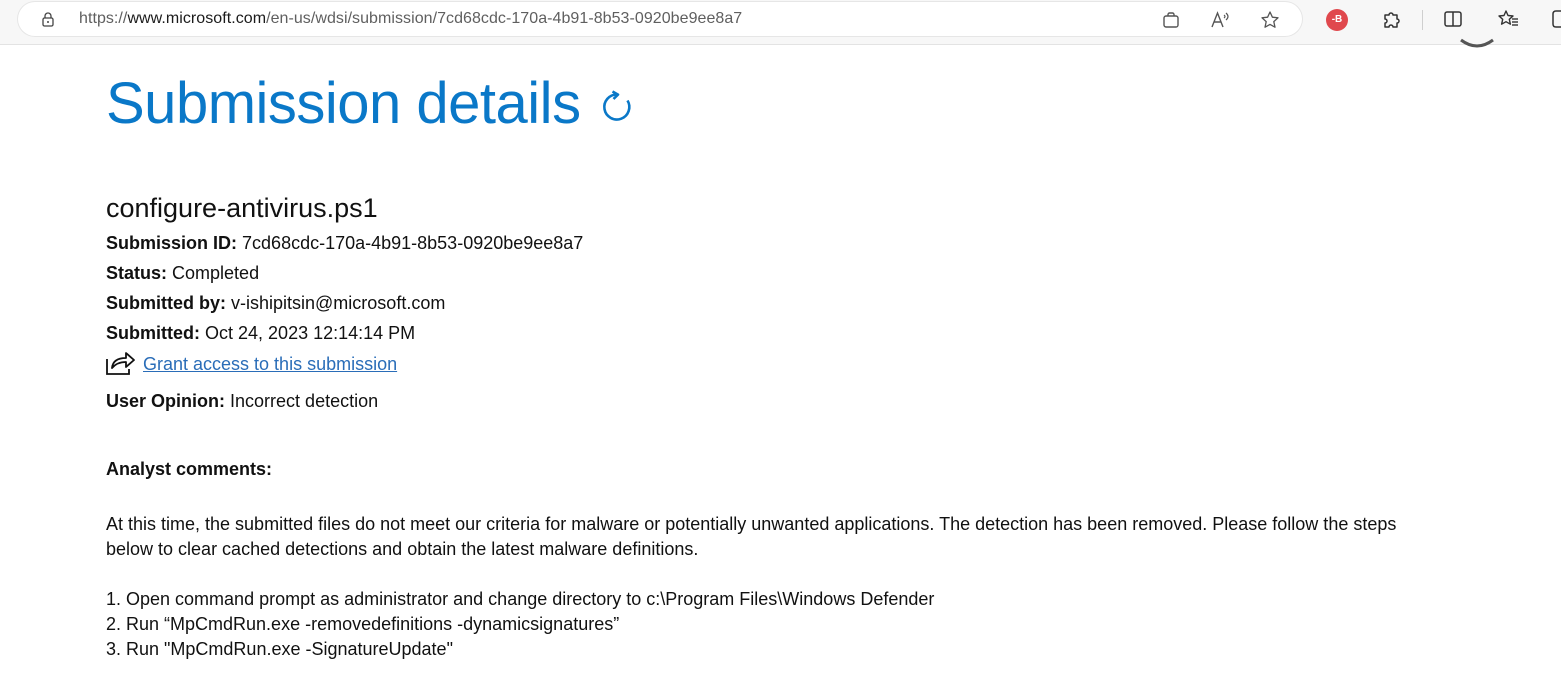  I want to click on page-title: Submission details, so click(343, 103).